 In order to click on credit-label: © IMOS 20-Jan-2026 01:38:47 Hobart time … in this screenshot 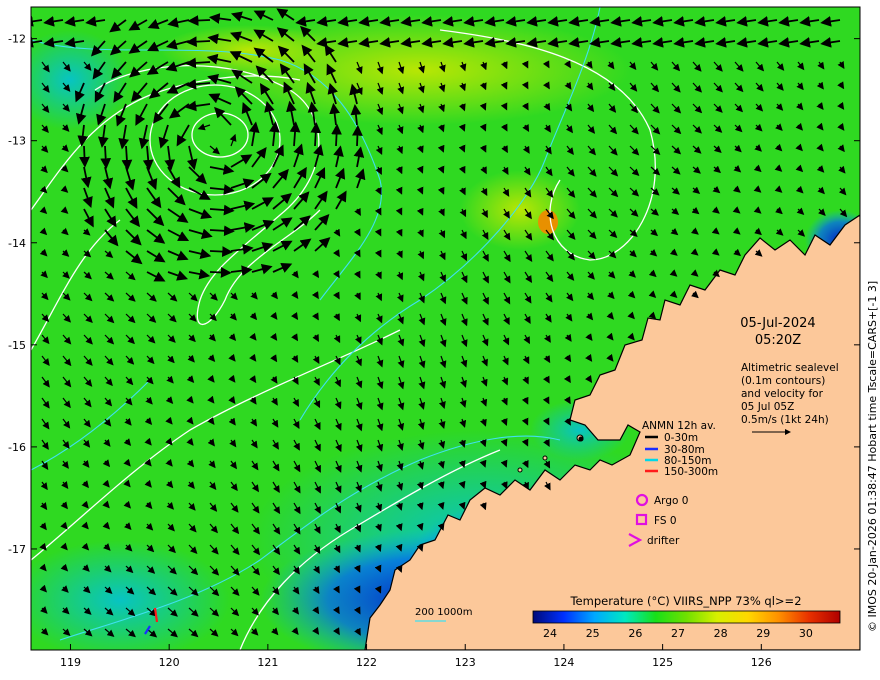, I will do `click(872, 456)`.